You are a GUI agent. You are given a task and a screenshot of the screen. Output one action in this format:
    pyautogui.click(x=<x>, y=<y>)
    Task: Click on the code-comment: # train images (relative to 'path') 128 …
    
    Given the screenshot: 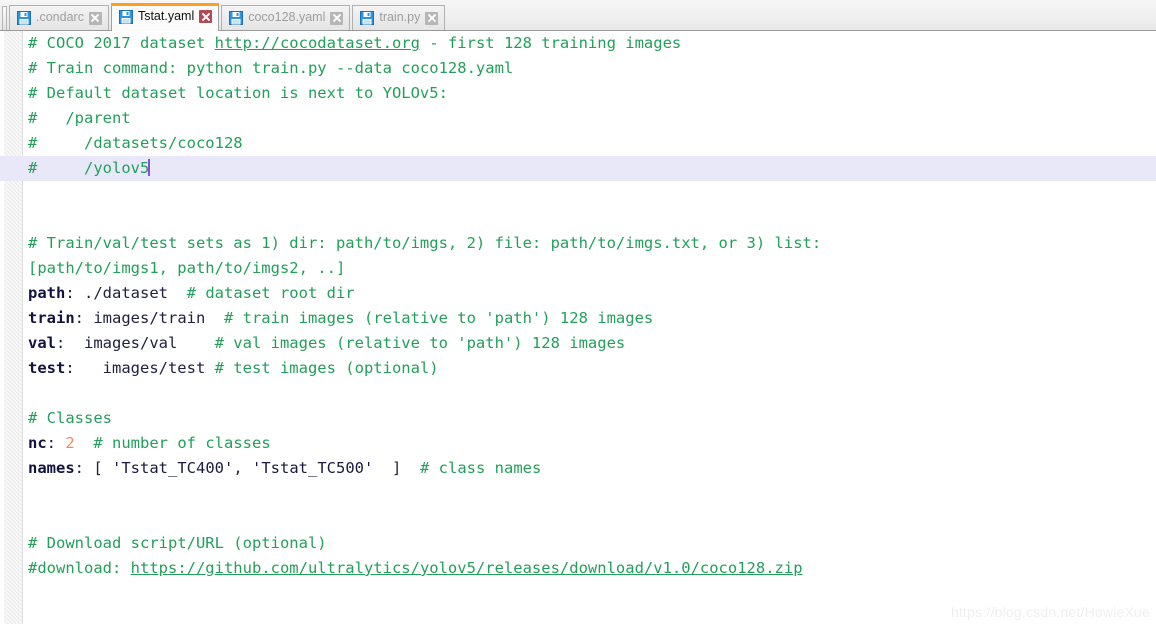 What is the action you would take?
    pyautogui.click(x=438, y=318)
    